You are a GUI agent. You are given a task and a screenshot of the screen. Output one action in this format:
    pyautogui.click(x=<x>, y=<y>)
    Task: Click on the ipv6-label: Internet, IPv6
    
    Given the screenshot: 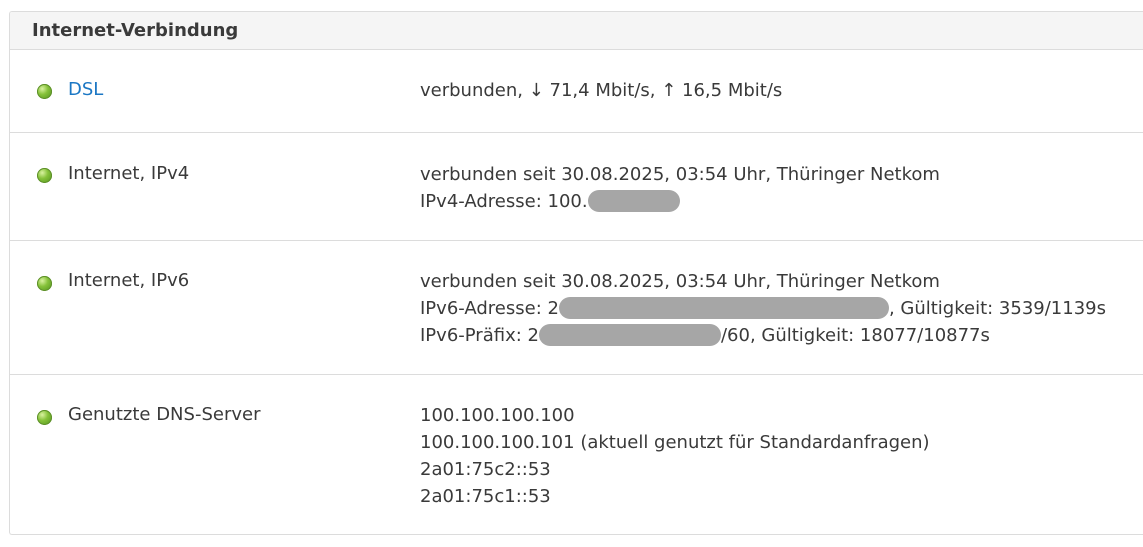 What is the action you would take?
    pyautogui.click(x=129, y=280)
    